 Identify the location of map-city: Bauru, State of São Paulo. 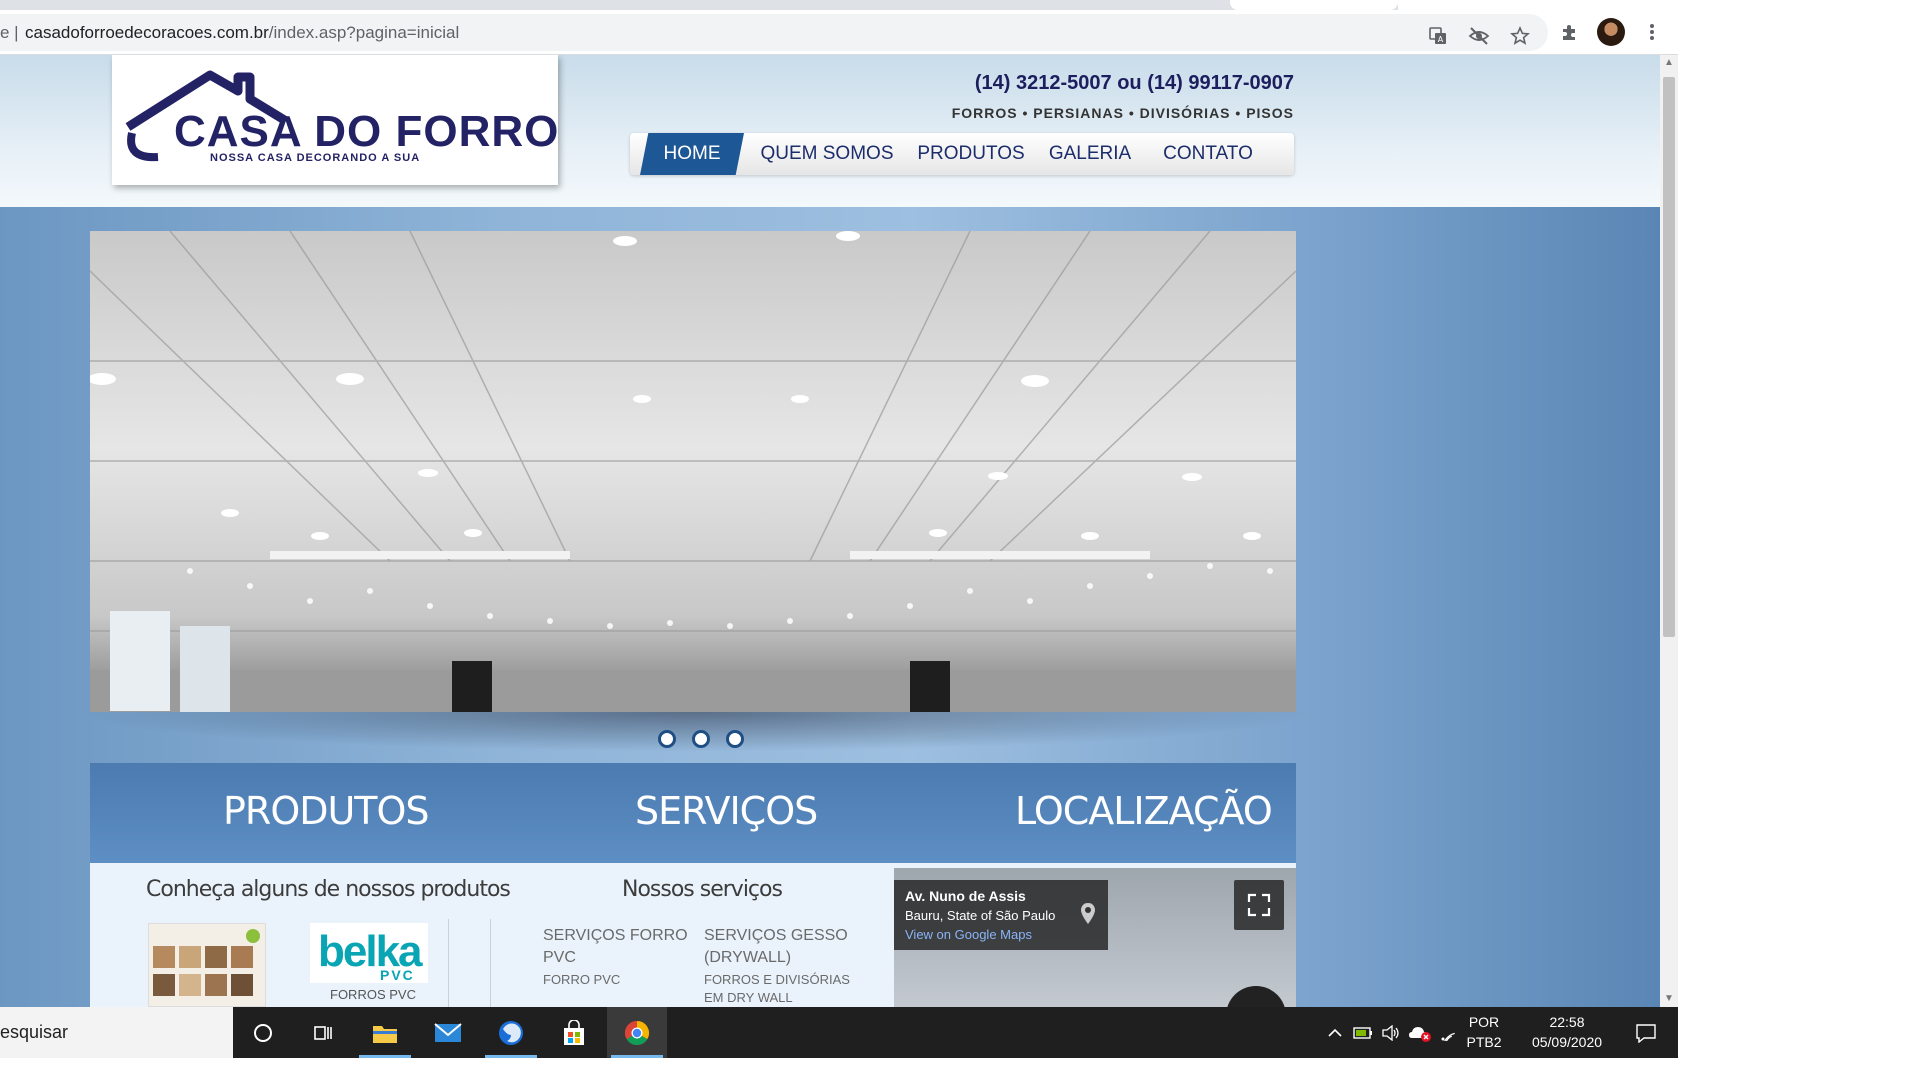
(980, 915).